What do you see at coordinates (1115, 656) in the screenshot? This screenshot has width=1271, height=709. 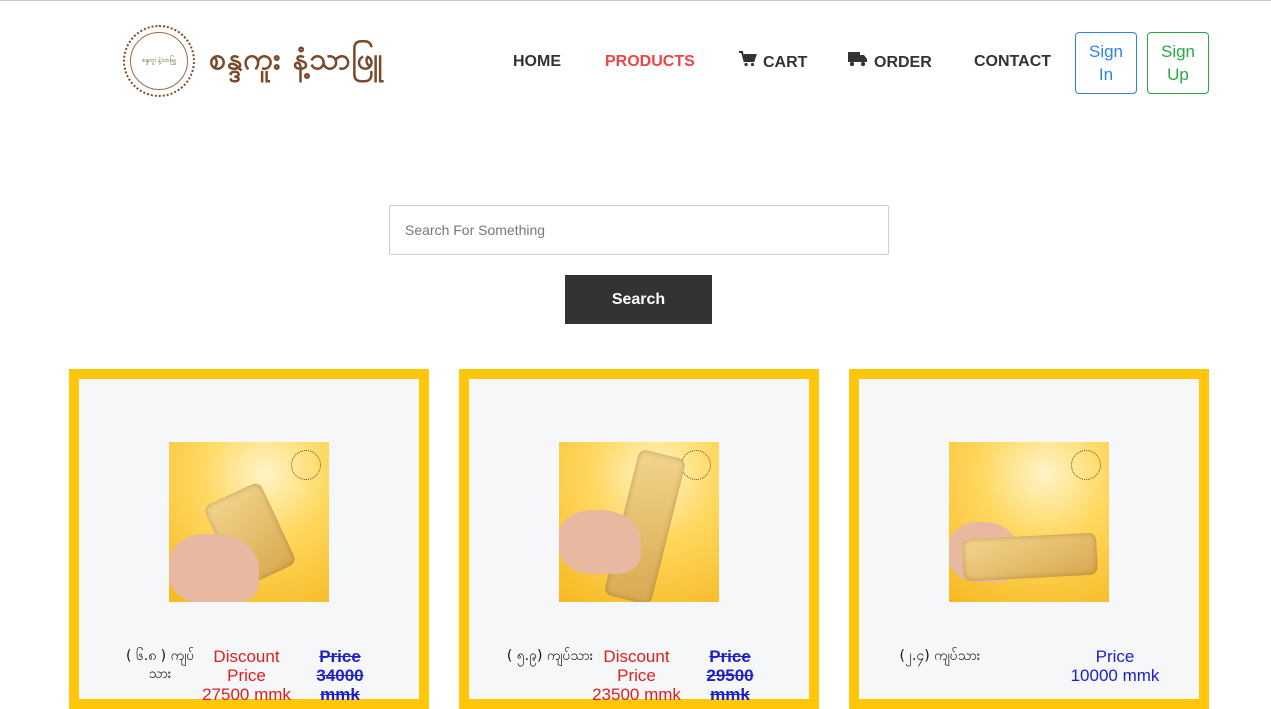 I see `price-label: Price` at bounding box center [1115, 656].